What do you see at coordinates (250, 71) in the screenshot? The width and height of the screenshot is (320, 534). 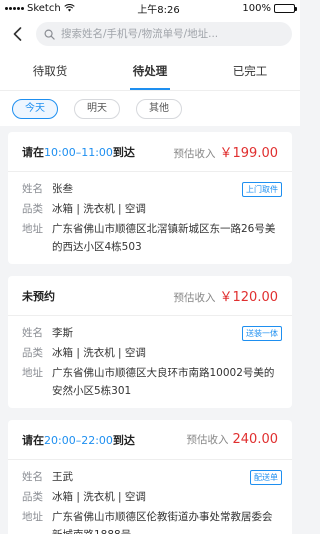 I see `tab-completed: 已完工` at bounding box center [250, 71].